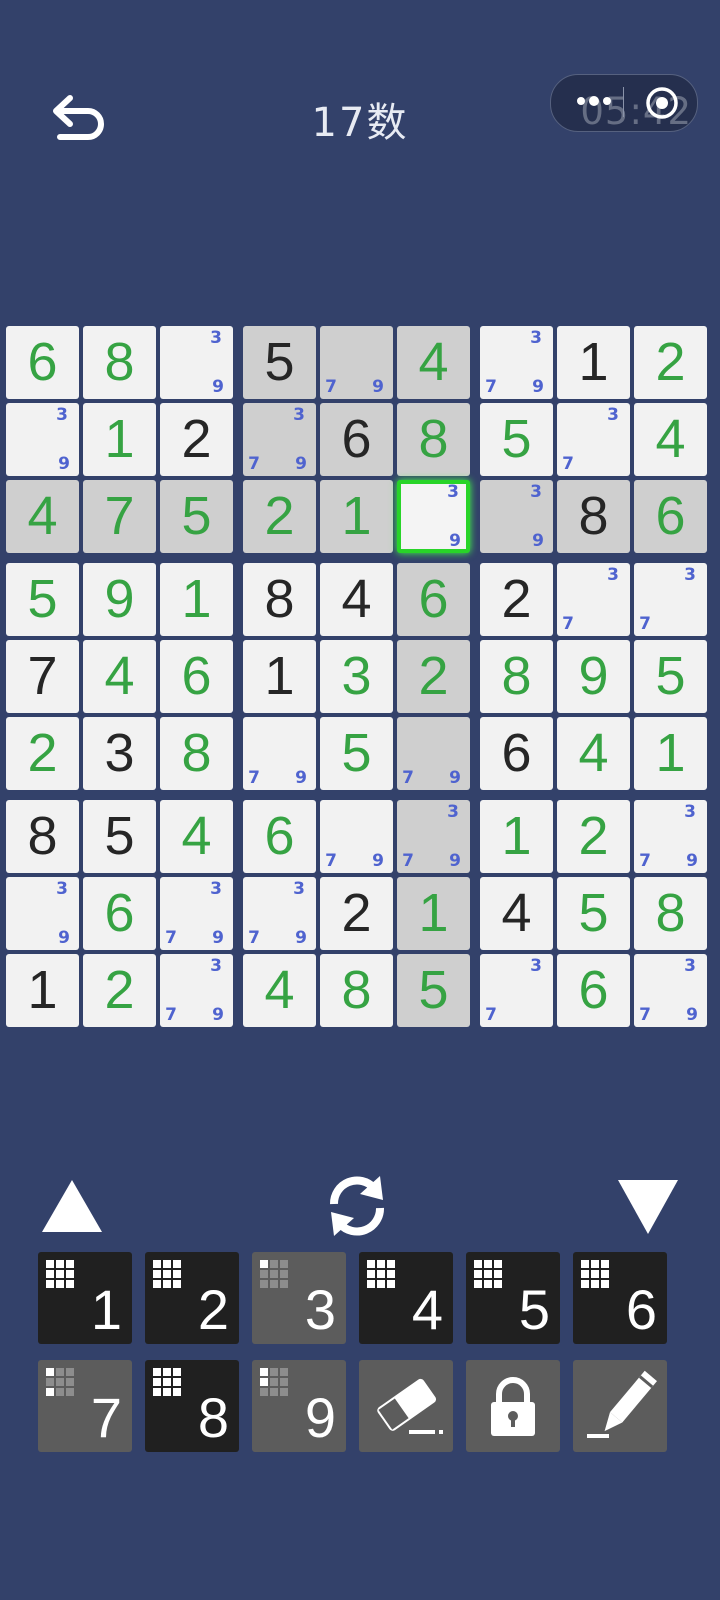  I want to click on number-key-2: 2, so click(192, 1298).